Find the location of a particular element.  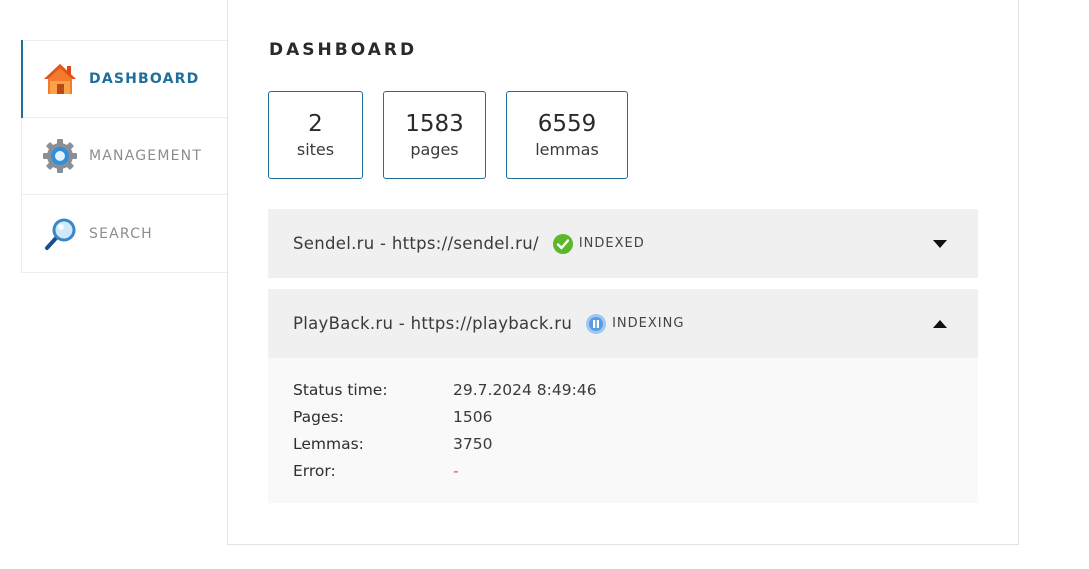

status-text: INDEXED is located at coordinates (611, 243).